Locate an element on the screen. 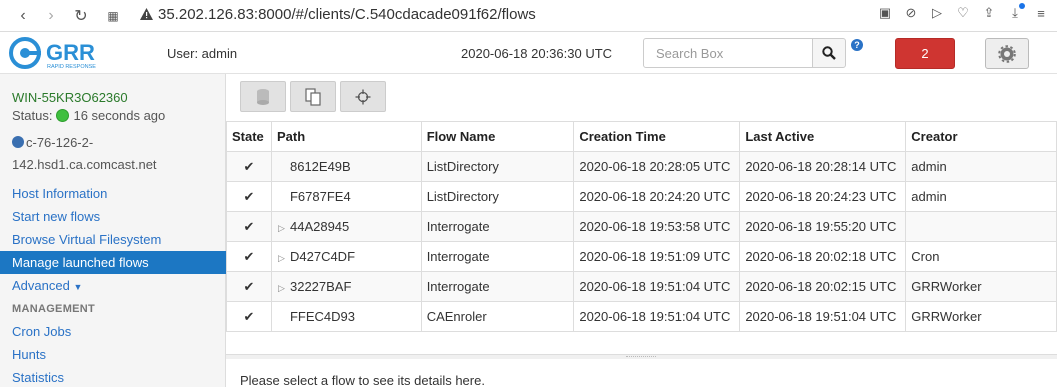 The width and height of the screenshot is (1057, 389). last-active-cell: 2020-06-18 19:51:04 UTC is located at coordinates (823, 316).